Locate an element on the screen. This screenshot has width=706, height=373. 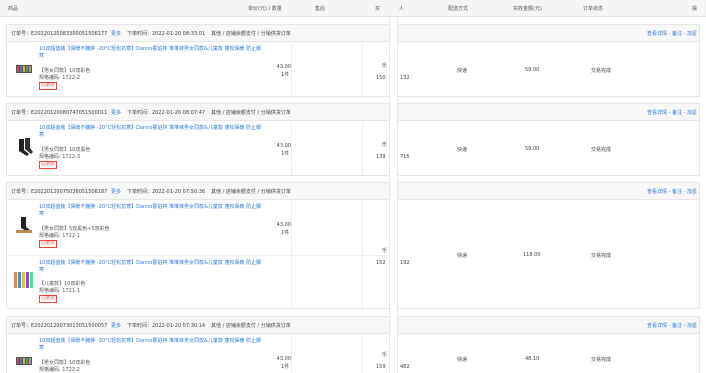
paid-amount: 48.10 is located at coordinates (532, 359).